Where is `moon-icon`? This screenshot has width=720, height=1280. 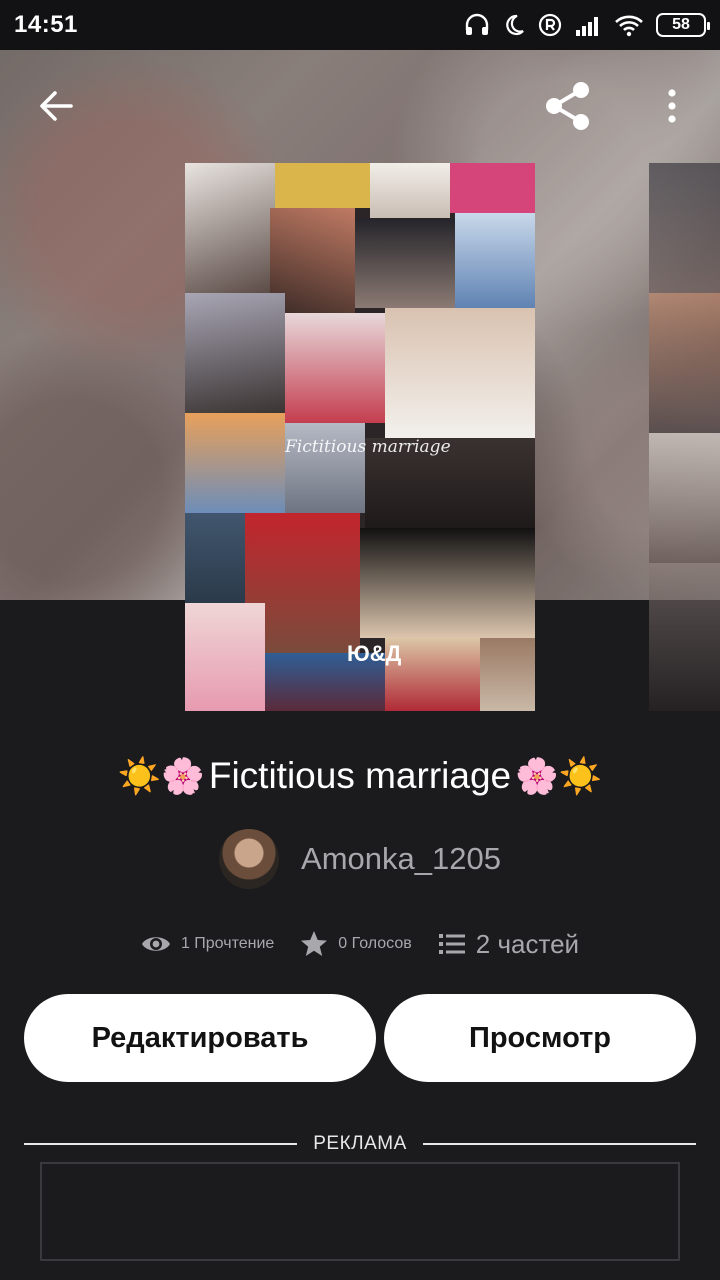 moon-icon is located at coordinates (515, 25).